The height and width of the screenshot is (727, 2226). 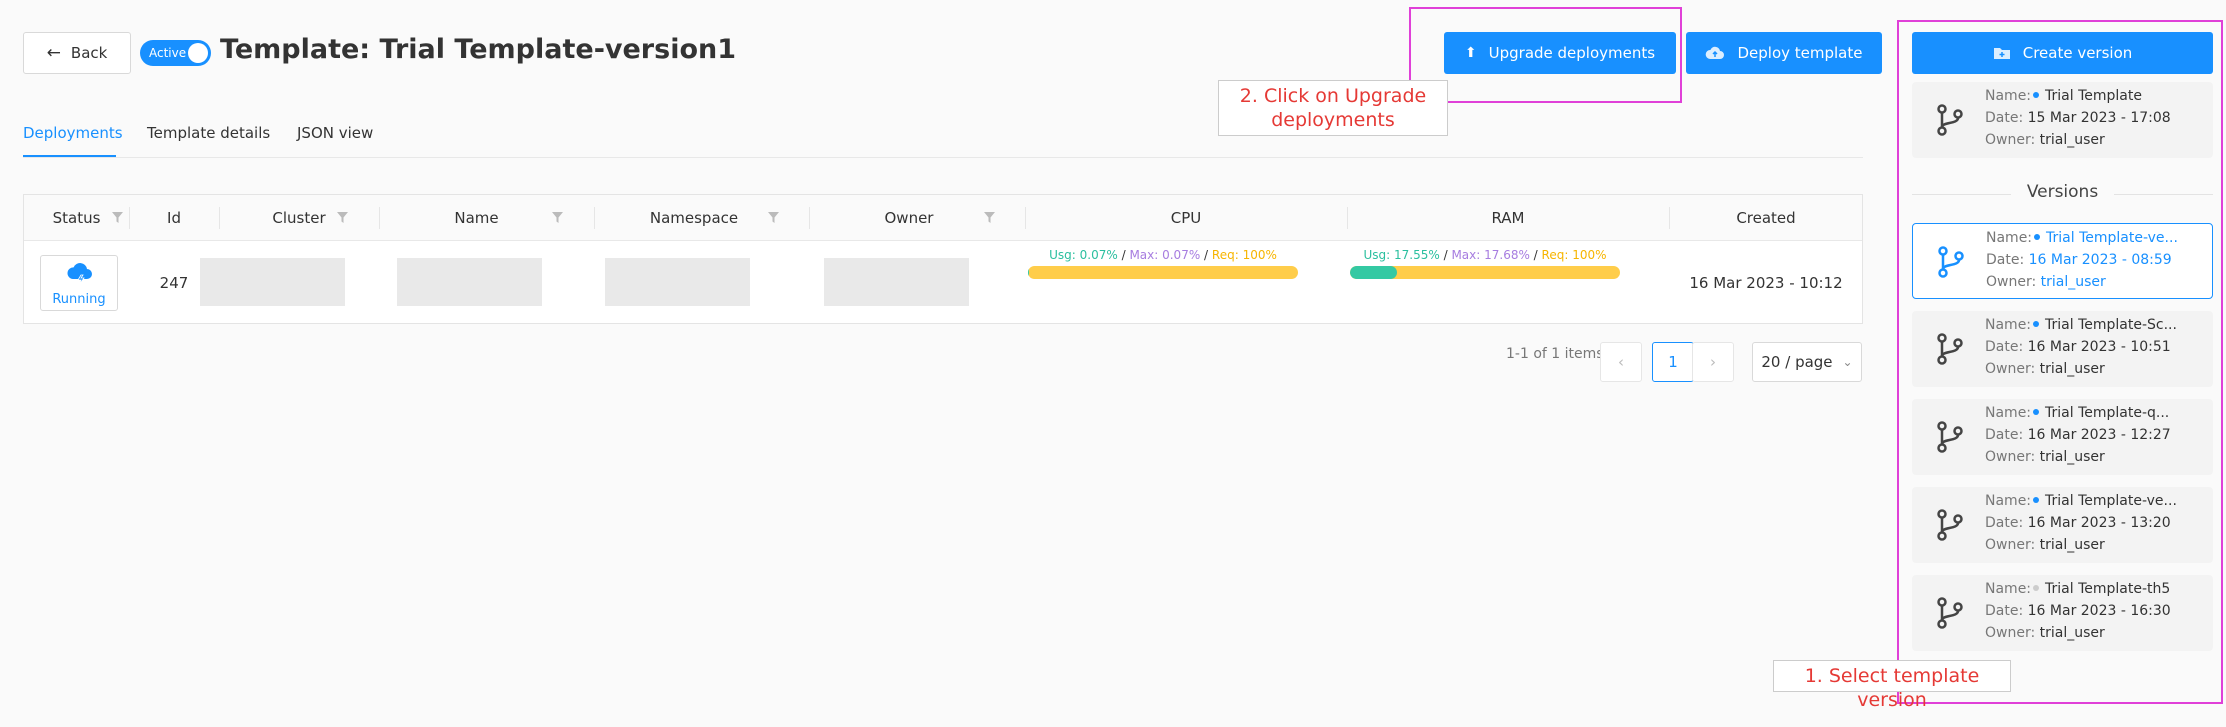 I want to click on back-label: Back, so click(x=89, y=53).